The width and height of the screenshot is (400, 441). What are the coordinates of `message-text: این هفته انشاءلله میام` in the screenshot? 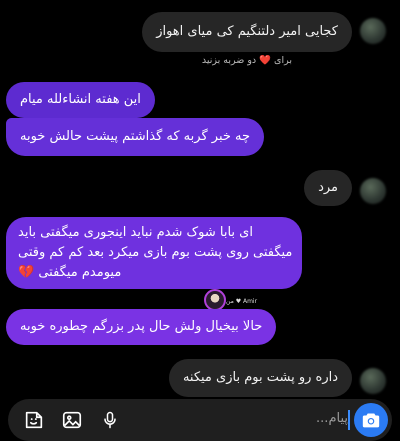 It's located at (80, 99).